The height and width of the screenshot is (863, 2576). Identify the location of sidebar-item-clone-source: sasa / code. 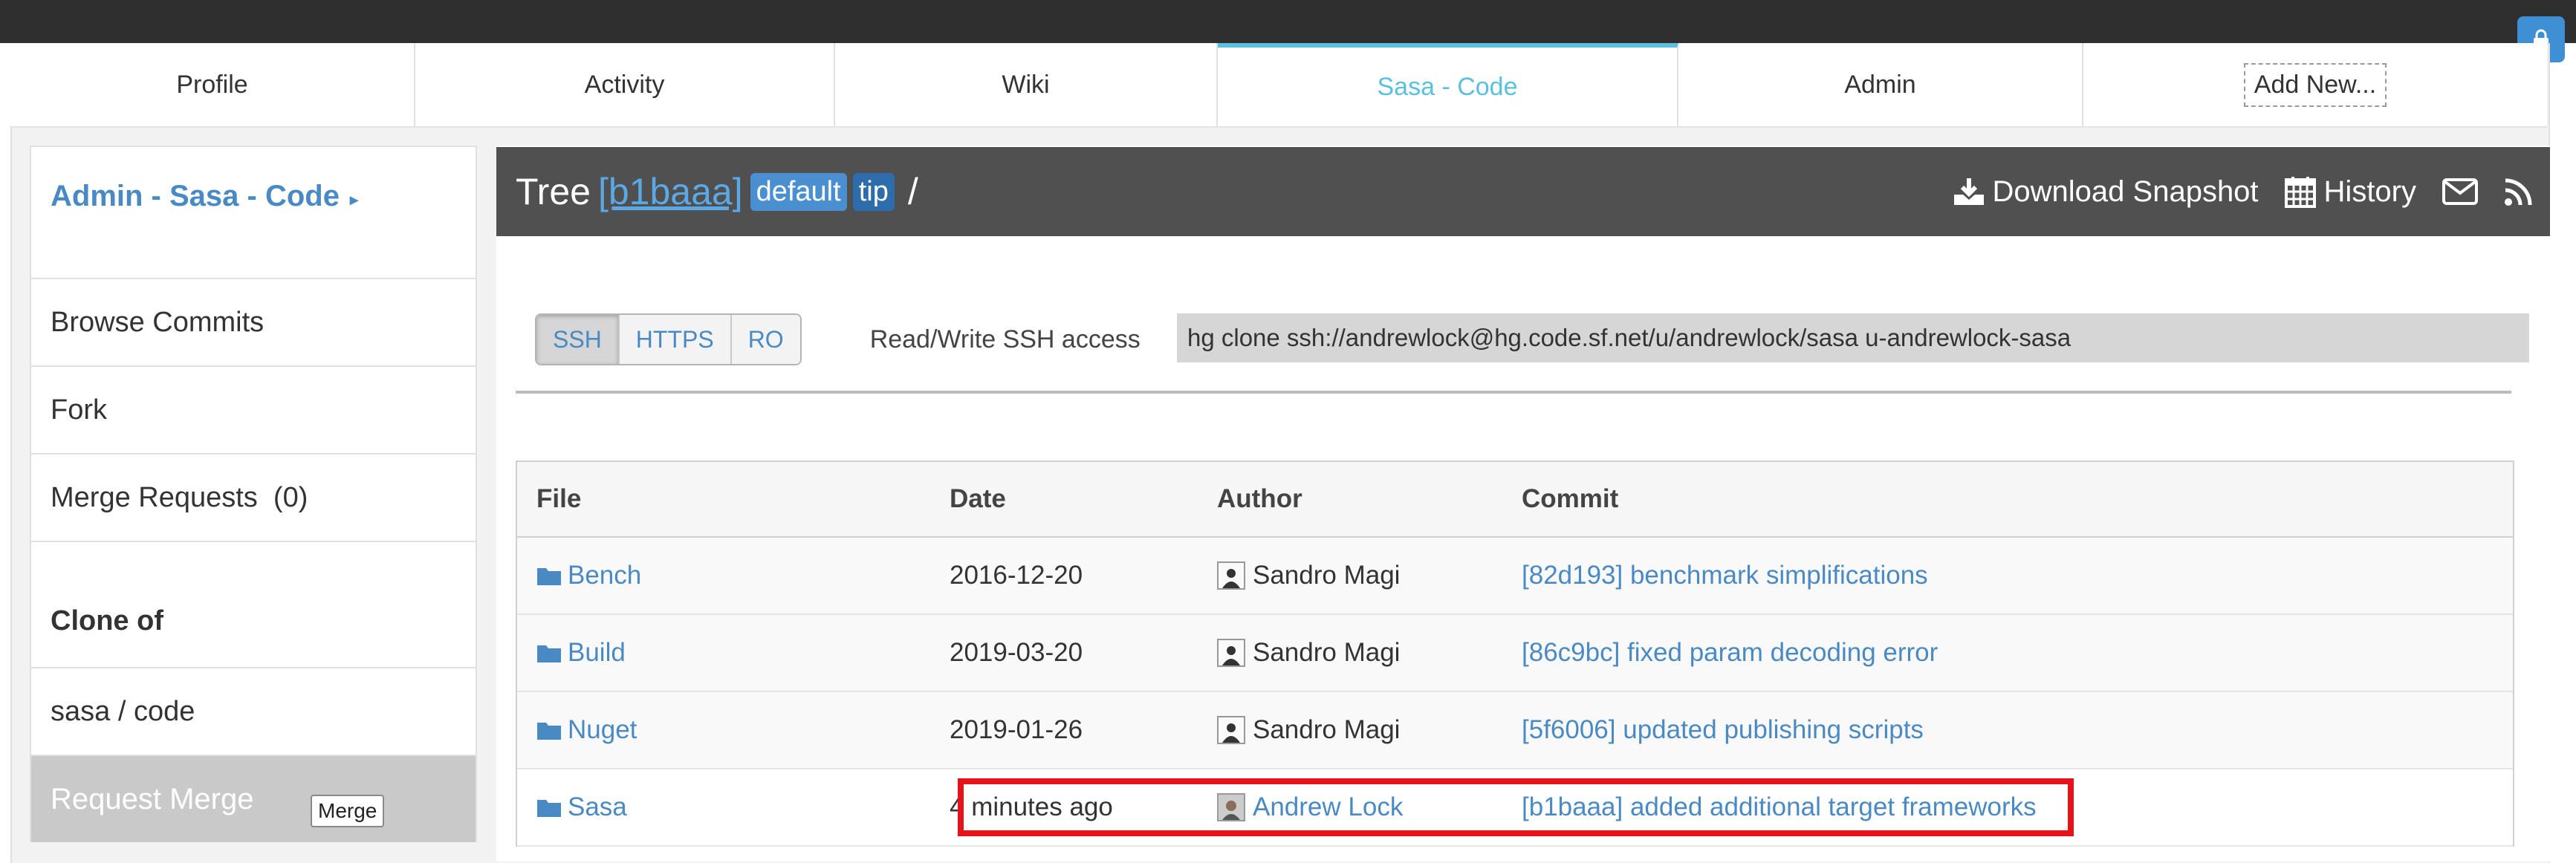
(253, 711).